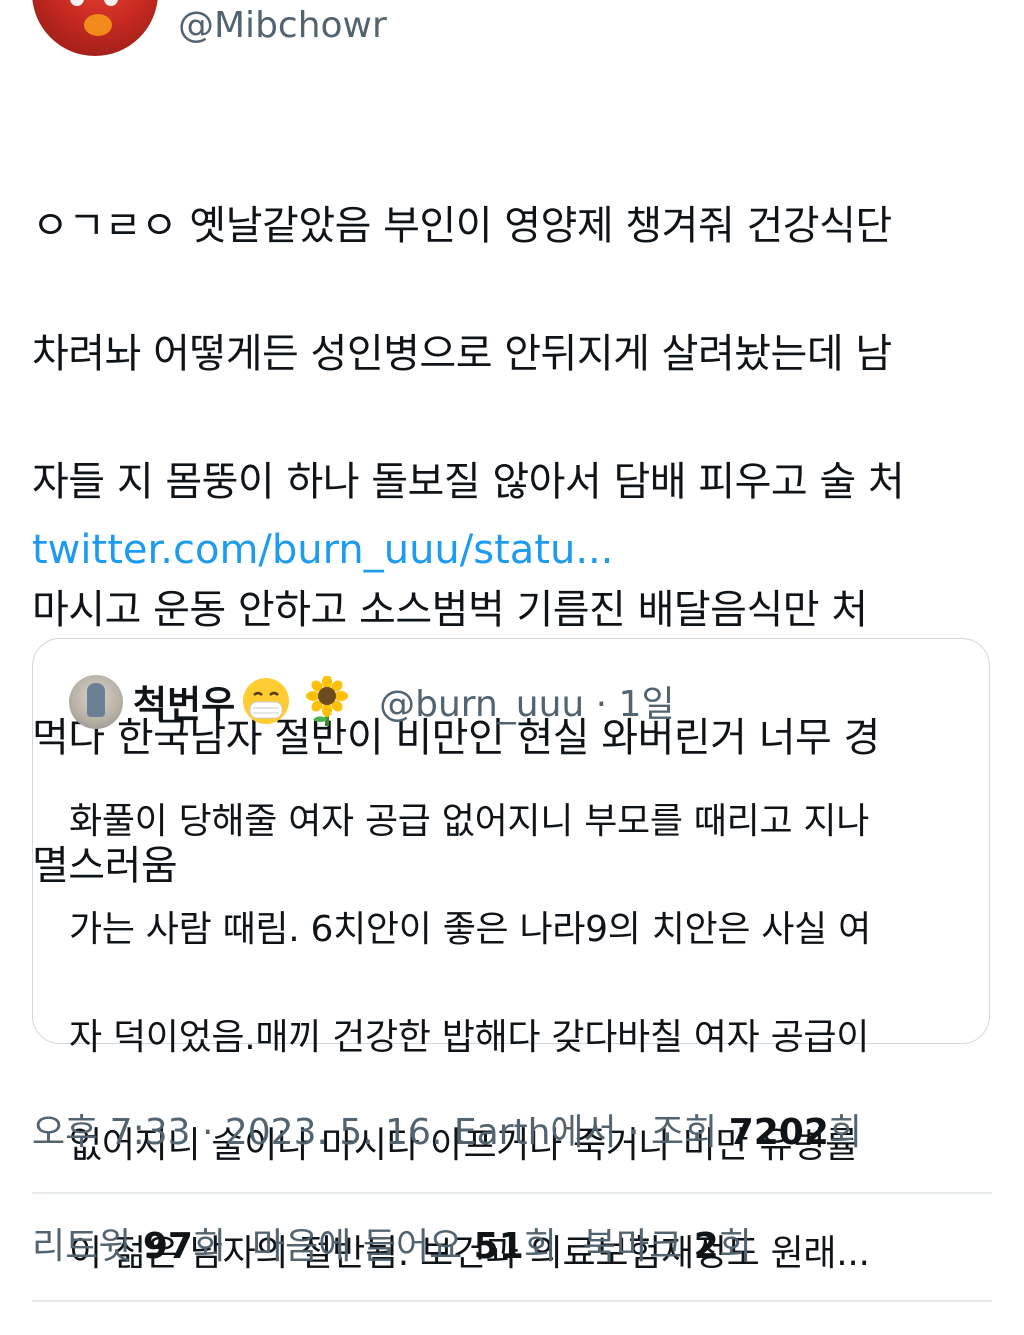 The height and width of the screenshot is (1335, 1024). What do you see at coordinates (469, 1037) in the screenshot?
I see `quoted-text-line: 자 덕이었음.매끼 건강한 밥해다 갖다바칠 여자 공급이` at bounding box center [469, 1037].